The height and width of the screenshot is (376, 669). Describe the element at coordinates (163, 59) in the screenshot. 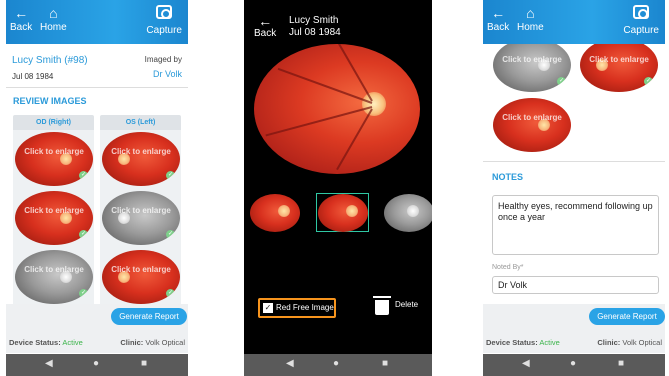

I see `imaged-by-label: Imaged by` at that location.